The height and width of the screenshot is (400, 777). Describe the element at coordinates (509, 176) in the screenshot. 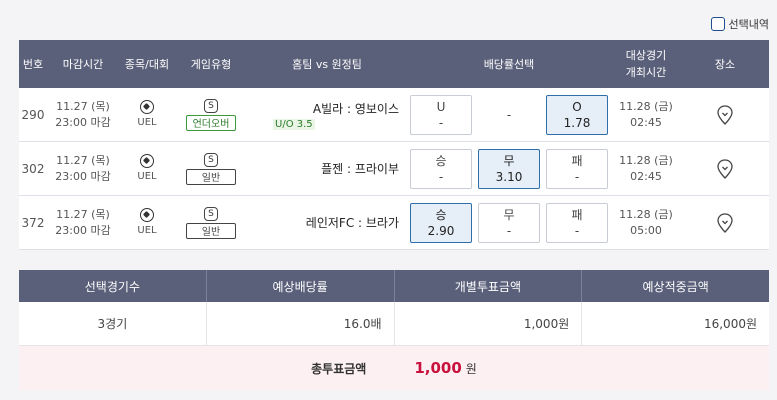

I see `odds-value: 3.10` at that location.